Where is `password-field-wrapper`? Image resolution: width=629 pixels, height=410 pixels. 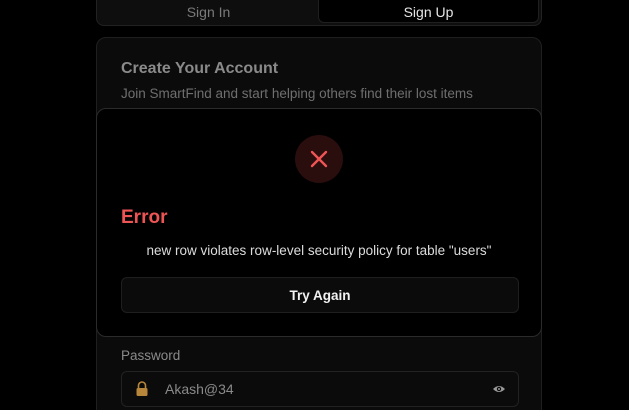
password-field-wrapper is located at coordinates (320, 389).